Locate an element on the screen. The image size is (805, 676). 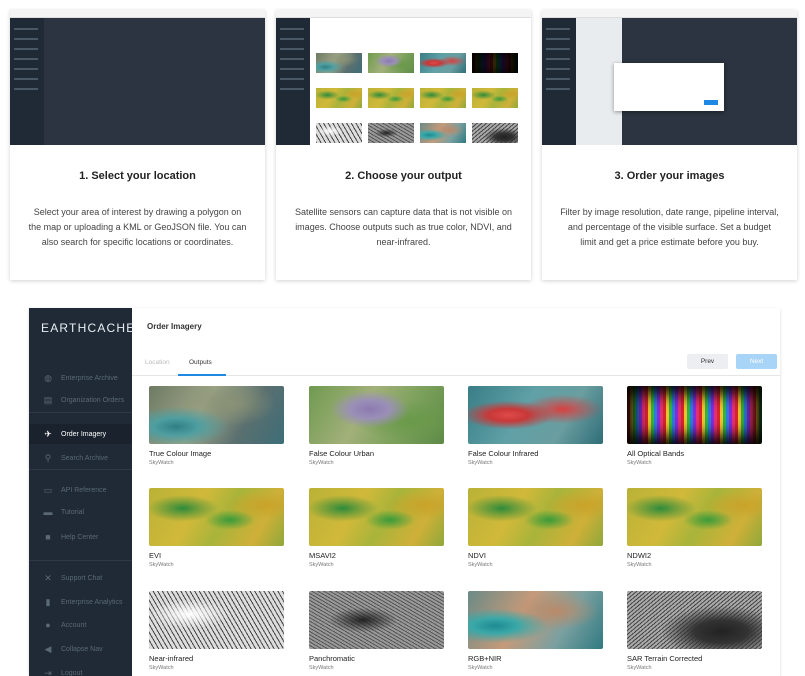
sidebar-item-label: Collapse Nav is located at coordinates (82, 649).